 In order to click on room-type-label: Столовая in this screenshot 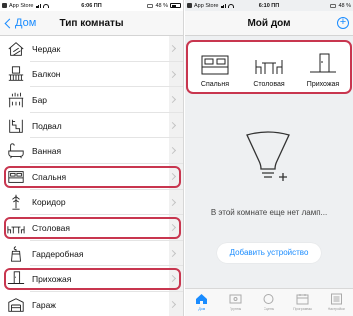, I will do `click(269, 84)`.